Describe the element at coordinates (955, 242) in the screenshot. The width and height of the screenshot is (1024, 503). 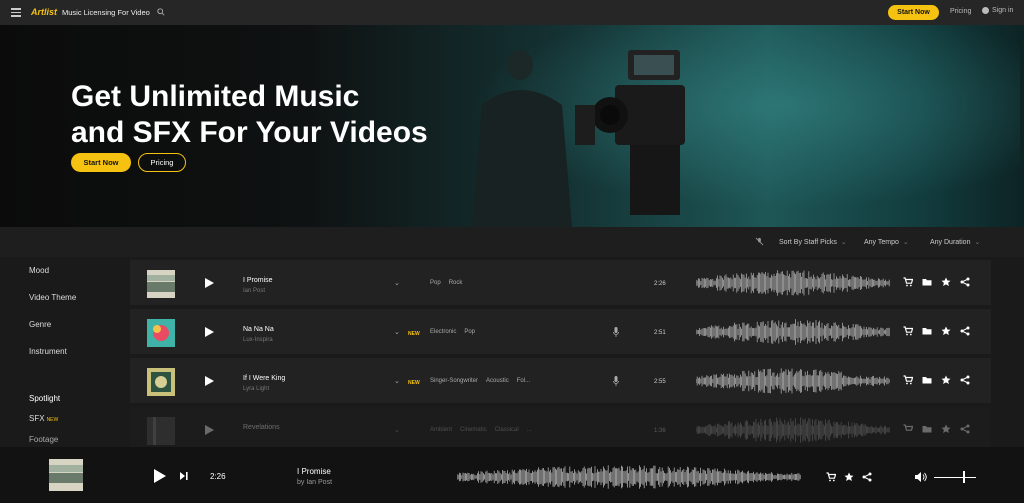
I see `duration-dropdown: Any Duration ⌄` at that location.